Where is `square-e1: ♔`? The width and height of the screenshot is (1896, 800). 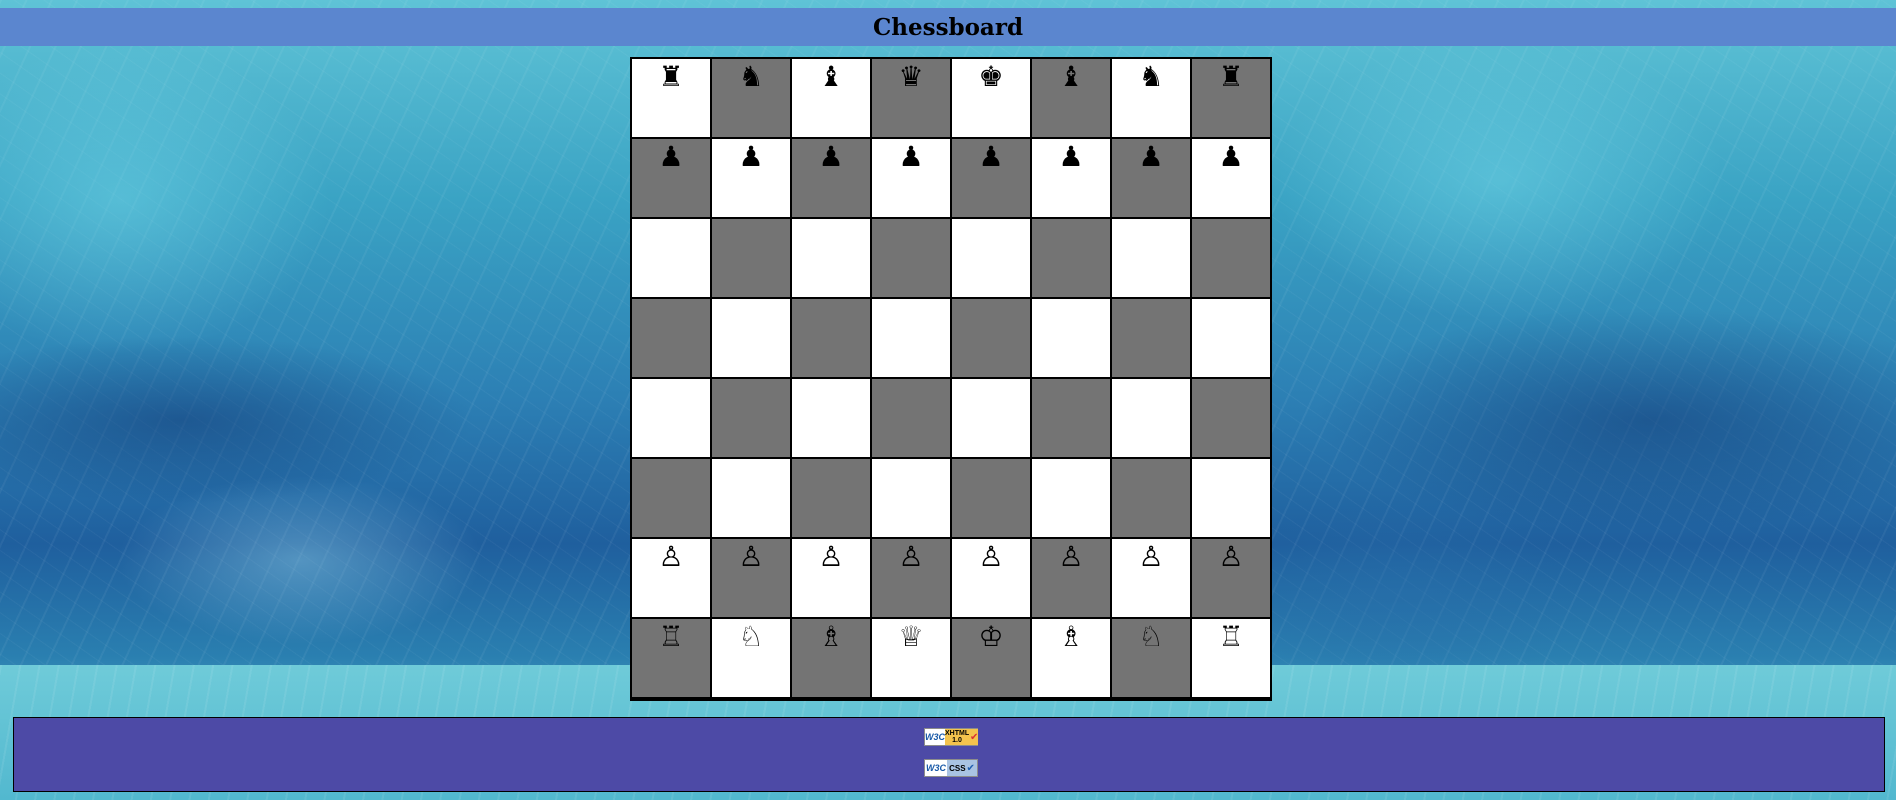
square-e1: ♔ is located at coordinates (991, 658).